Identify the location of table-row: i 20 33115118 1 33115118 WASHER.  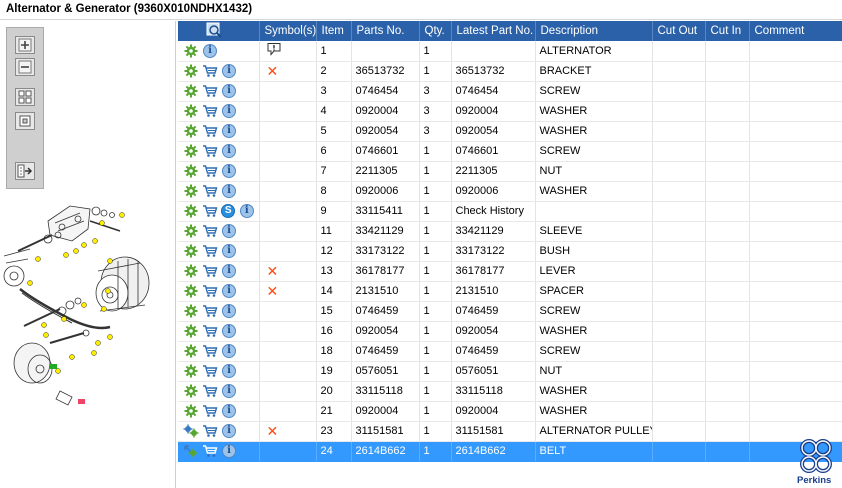
(510, 391).